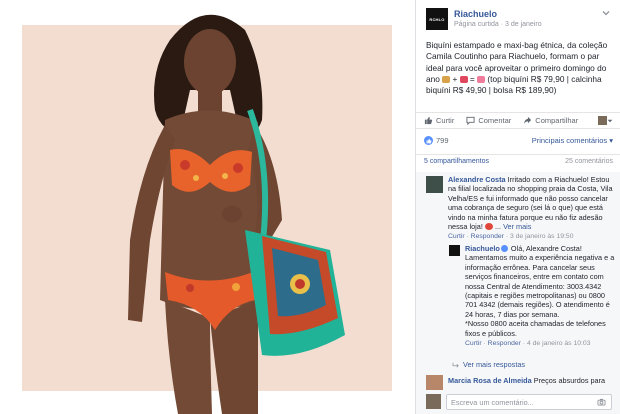  Describe the element at coordinates (557, 120) in the screenshot. I see `share-label: Compartilhar` at that location.